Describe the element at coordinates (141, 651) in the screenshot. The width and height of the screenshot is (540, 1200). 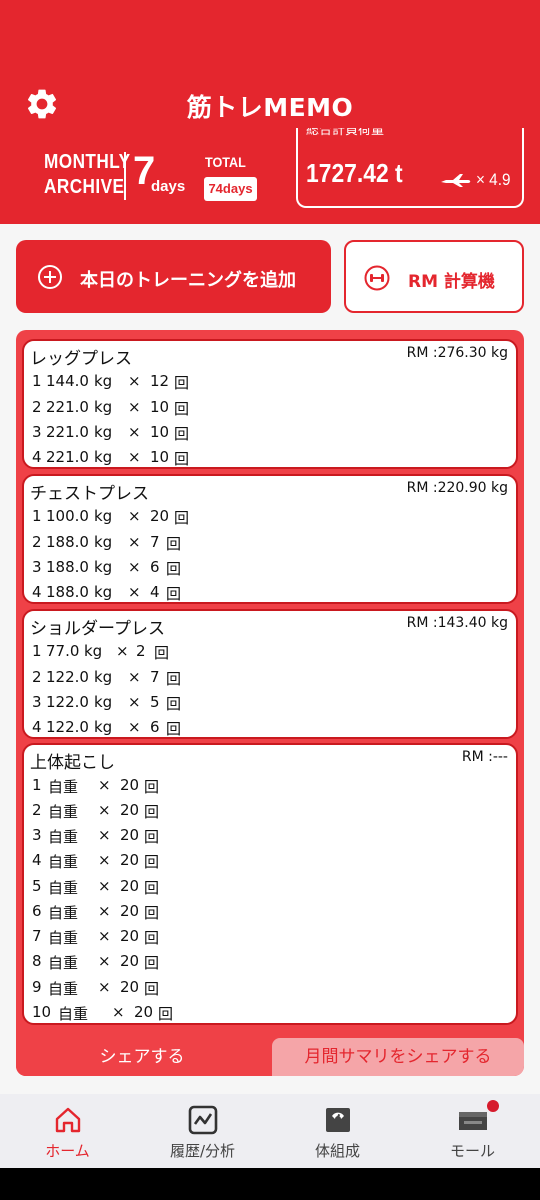
I see `set-reps: 2` at that location.